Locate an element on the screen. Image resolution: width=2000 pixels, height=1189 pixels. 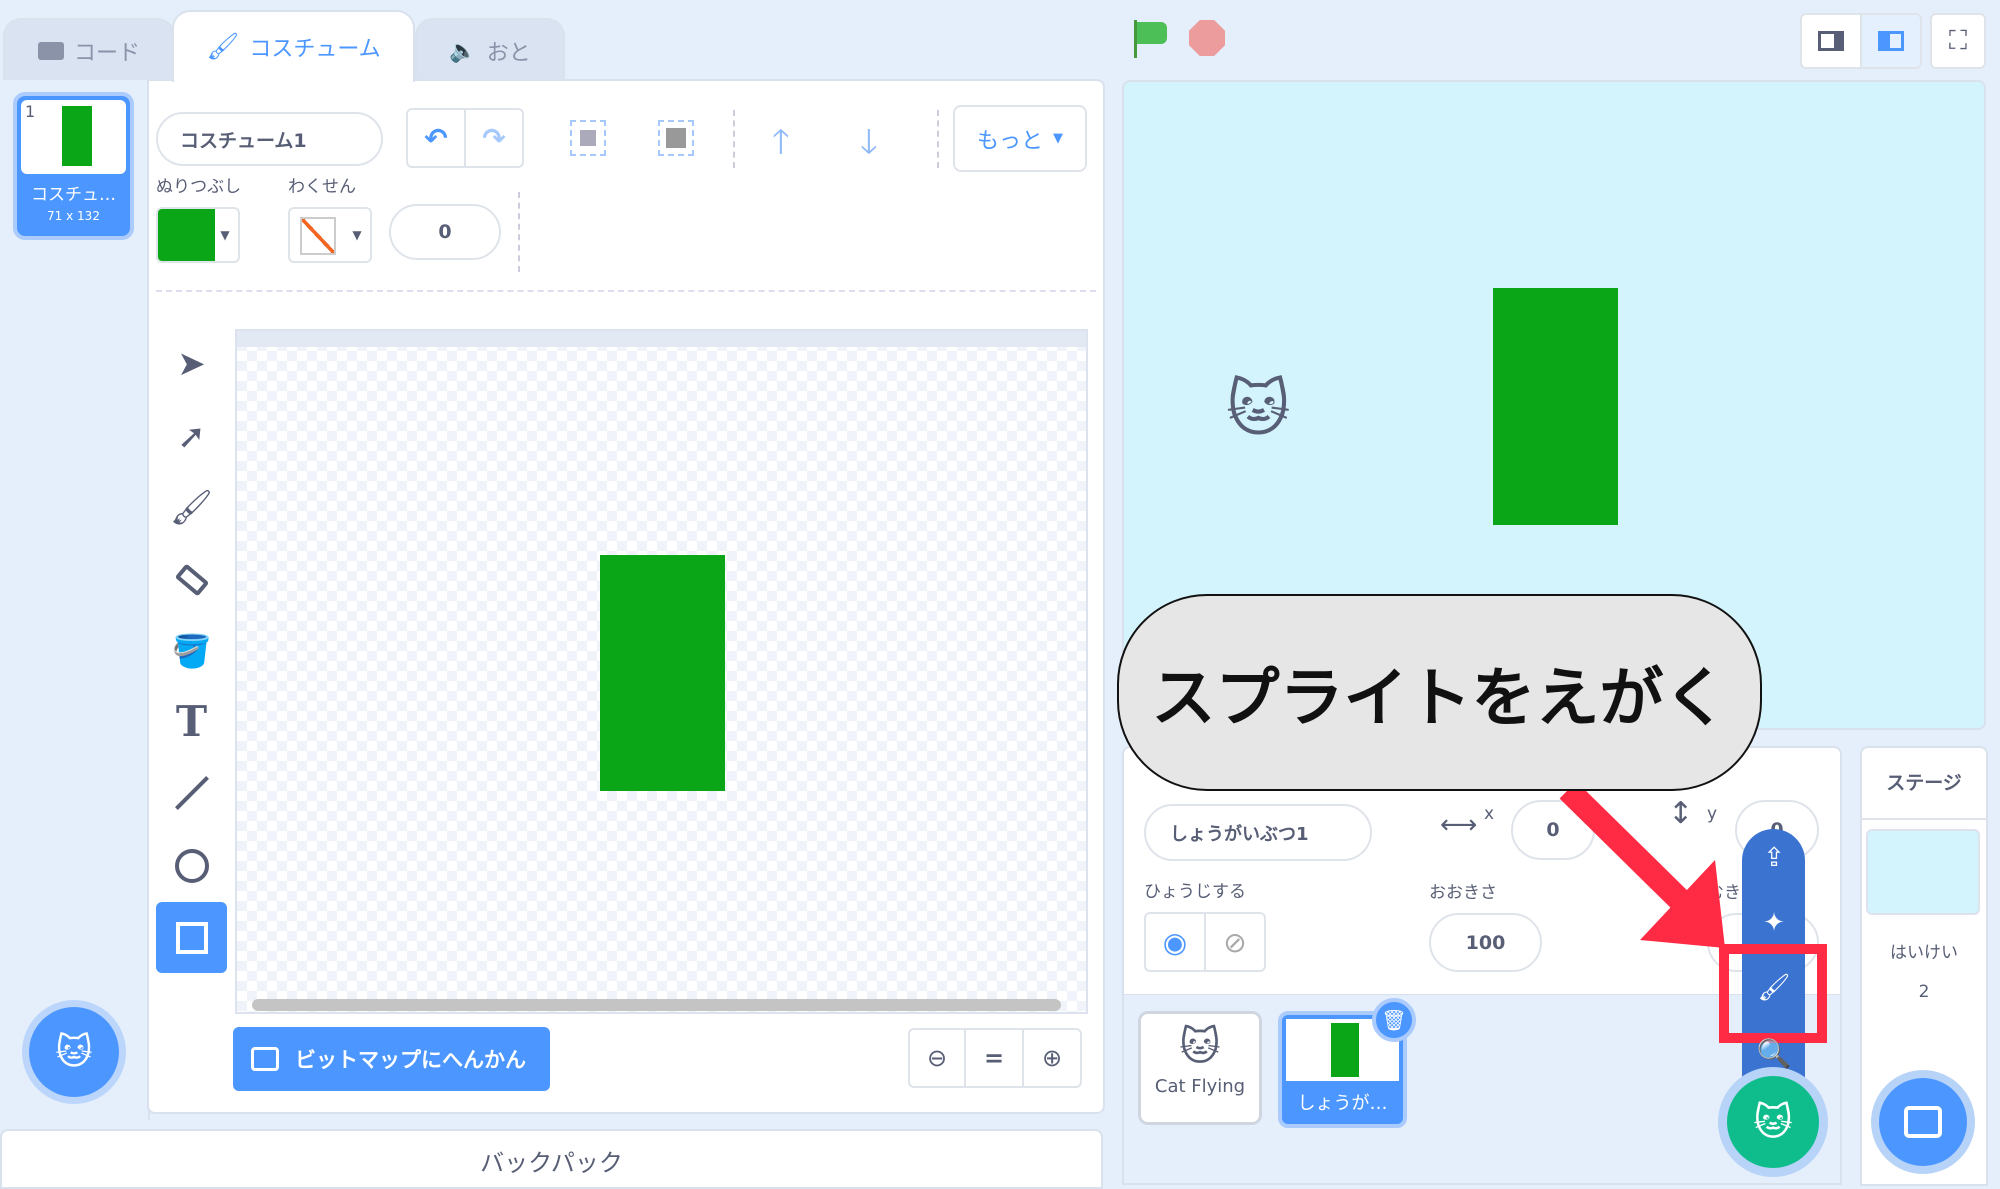
horizontal-scrollbar is located at coordinates (656, 1005).